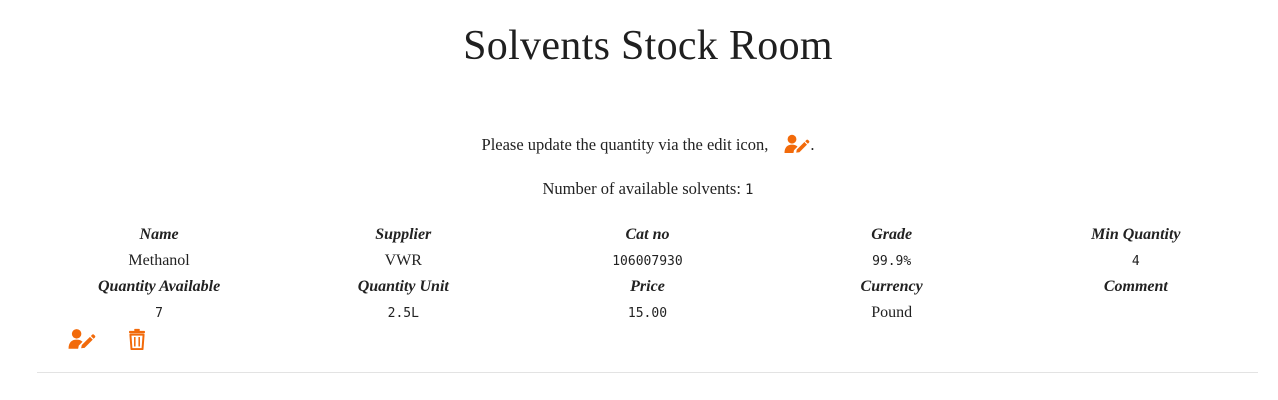  I want to click on header-cat-no: Cat no, so click(647, 234).